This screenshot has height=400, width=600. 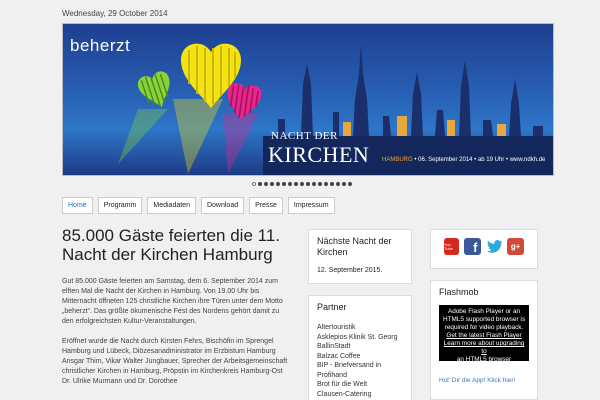 I want to click on nav-impressum: Impressum, so click(x=311, y=205).